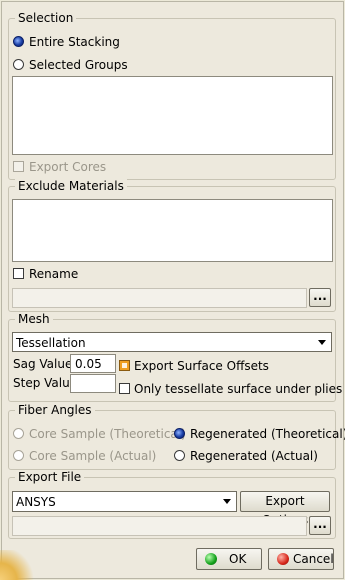 The height and width of the screenshot is (580, 345). I want to click on selected-groups-label: Selected Groups, so click(78, 65).